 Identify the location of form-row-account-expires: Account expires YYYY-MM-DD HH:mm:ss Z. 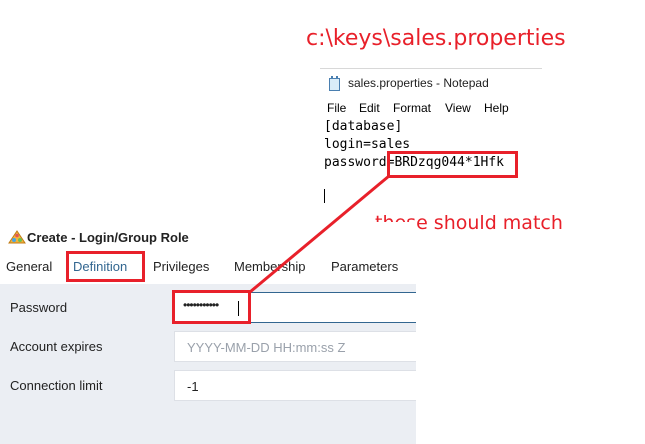
(208, 346).